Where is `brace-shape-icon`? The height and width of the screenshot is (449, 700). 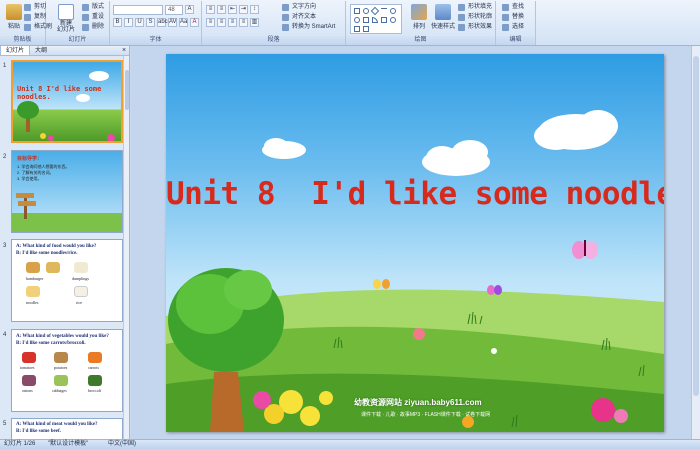
brace-shape-icon is located at coordinates (366, 29).